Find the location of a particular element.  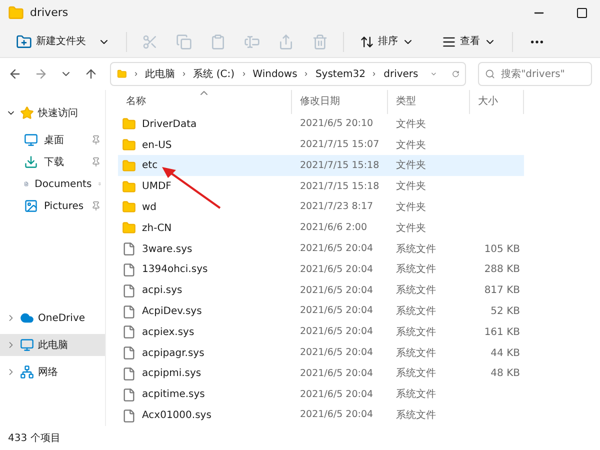

file-row: zh-CN 2021/6/6 2:00 文件夹 is located at coordinates (321, 228).